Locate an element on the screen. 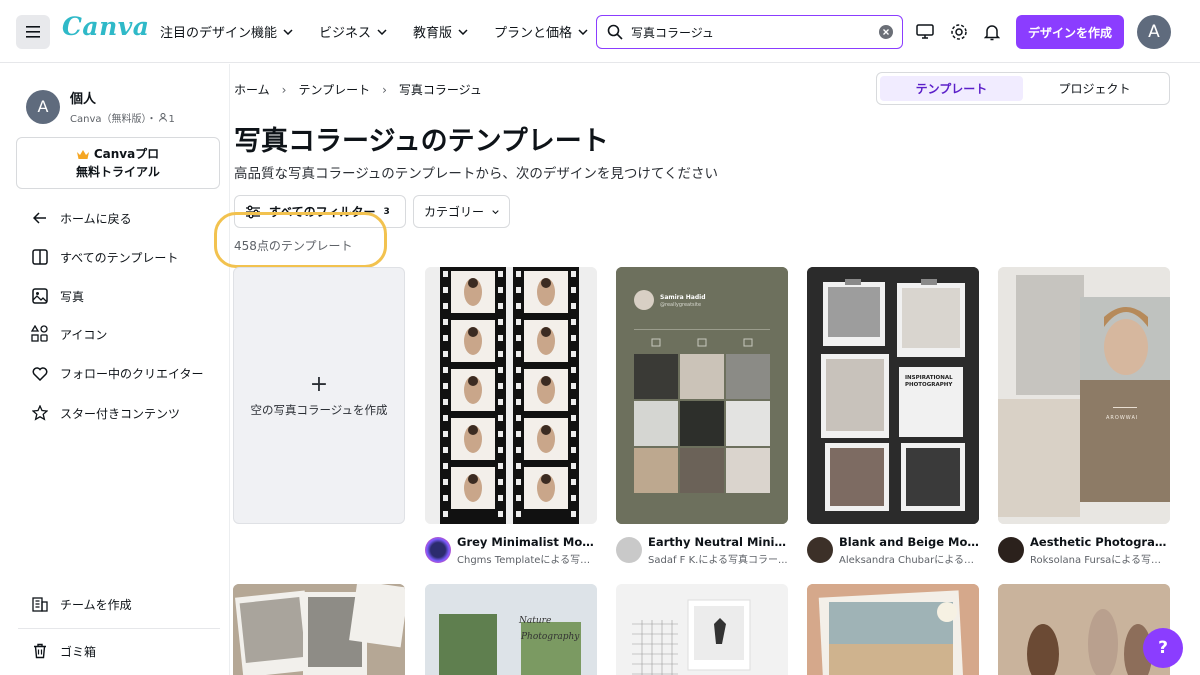  card-text: @reallygreatsite is located at coordinates (681, 305).